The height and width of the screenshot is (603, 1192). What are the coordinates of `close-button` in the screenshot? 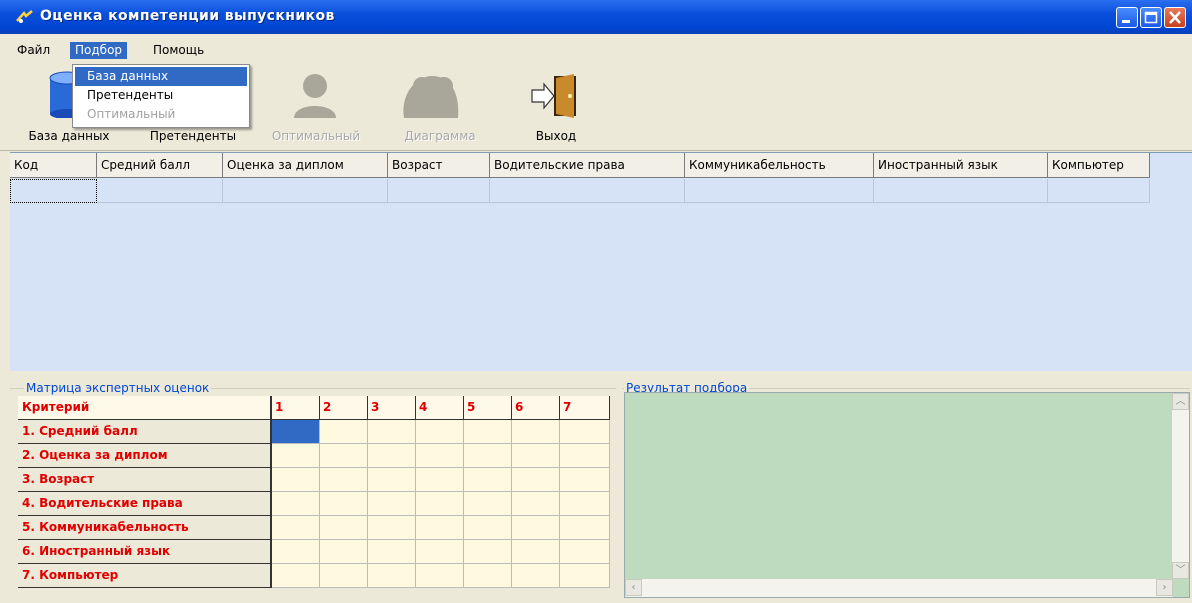 It's located at (1175, 17).